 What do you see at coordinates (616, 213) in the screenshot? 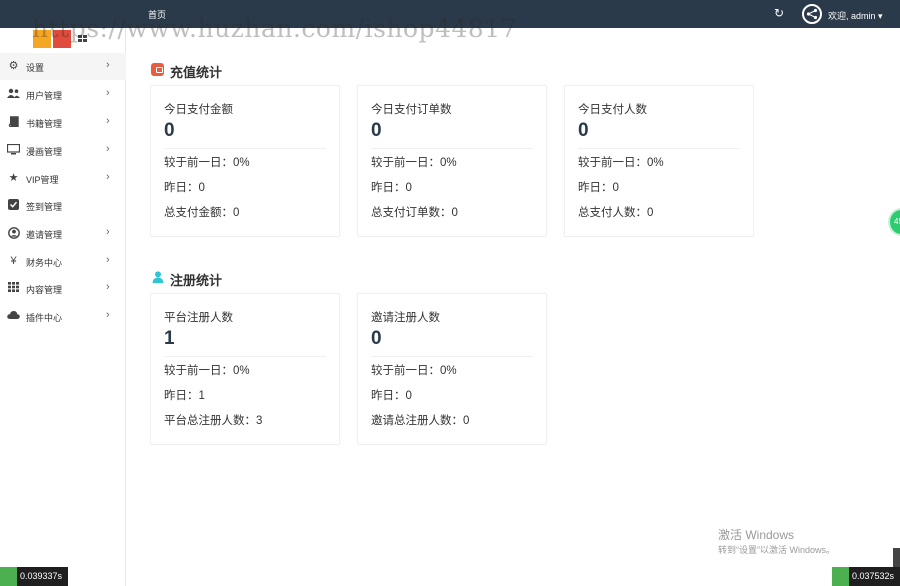
I see `stat-card-total: 总支付人数：0` at bounding box center [616, 213].